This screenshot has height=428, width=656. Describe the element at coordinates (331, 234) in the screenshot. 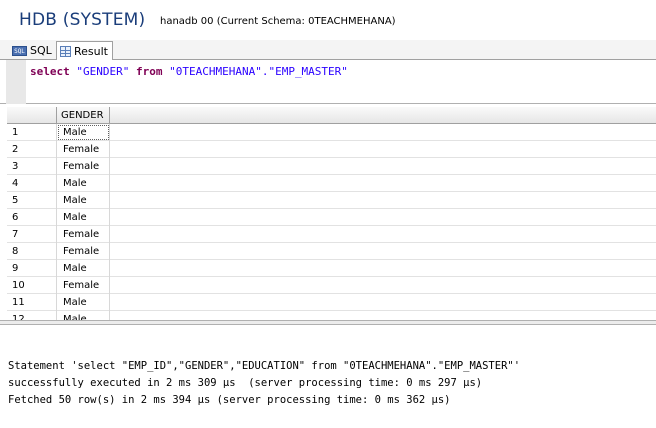

I see `table-row: 7 Female` at that location.